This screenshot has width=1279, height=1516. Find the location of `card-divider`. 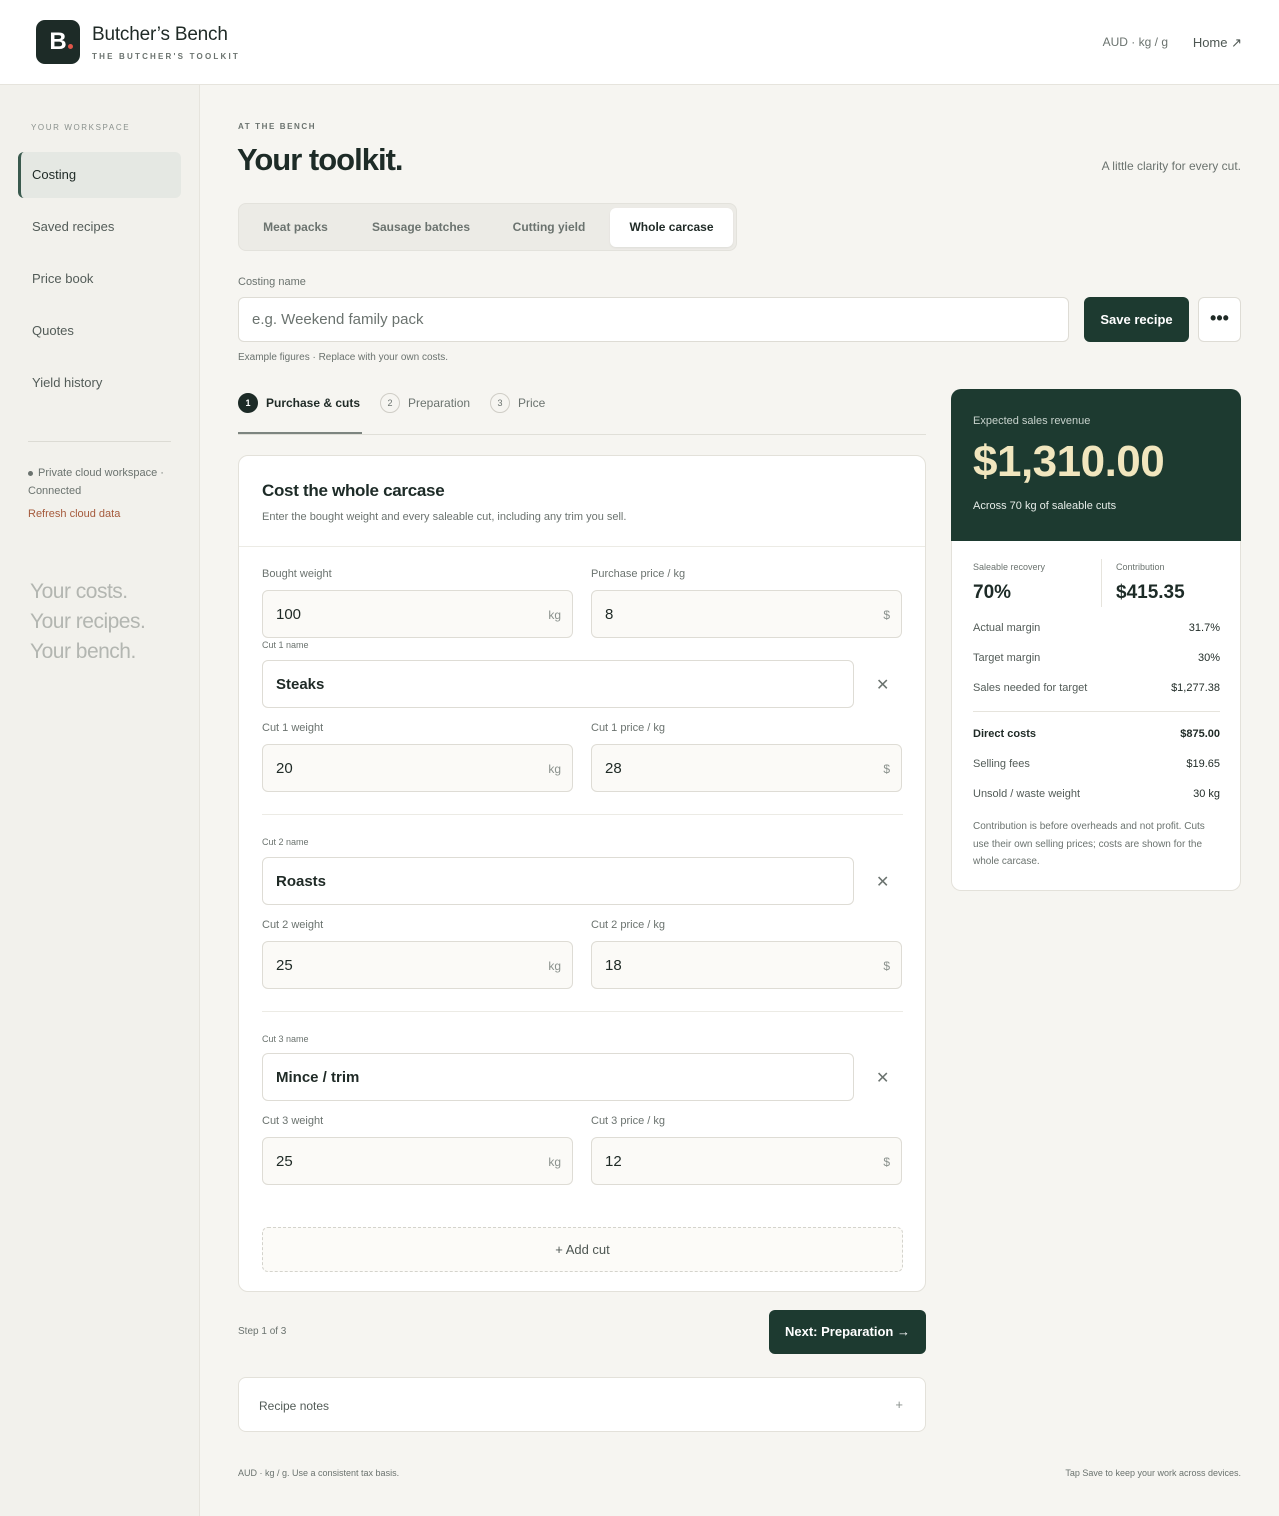

card-divider is located at coordinates (582, 546).